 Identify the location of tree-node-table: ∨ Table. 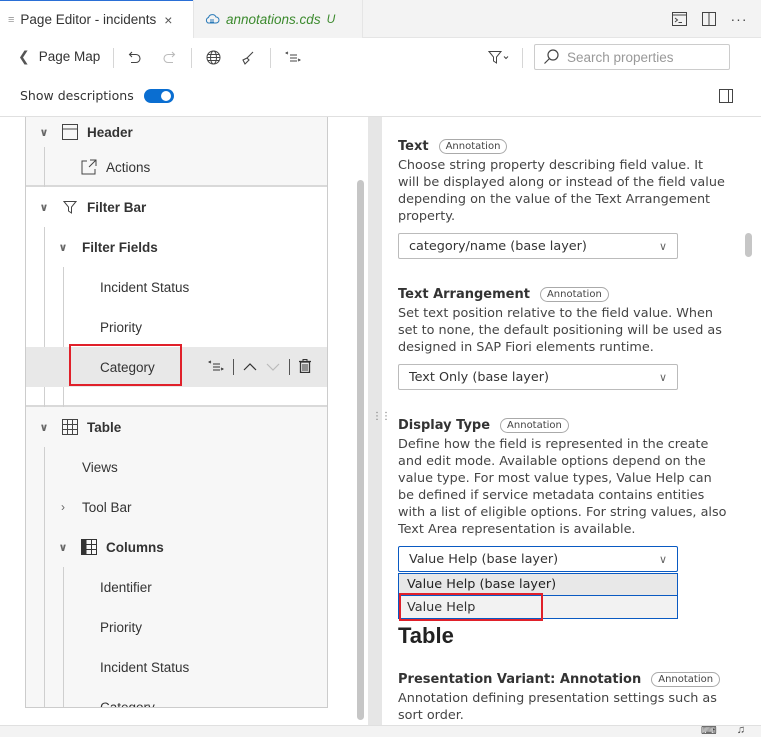
(176, 427).